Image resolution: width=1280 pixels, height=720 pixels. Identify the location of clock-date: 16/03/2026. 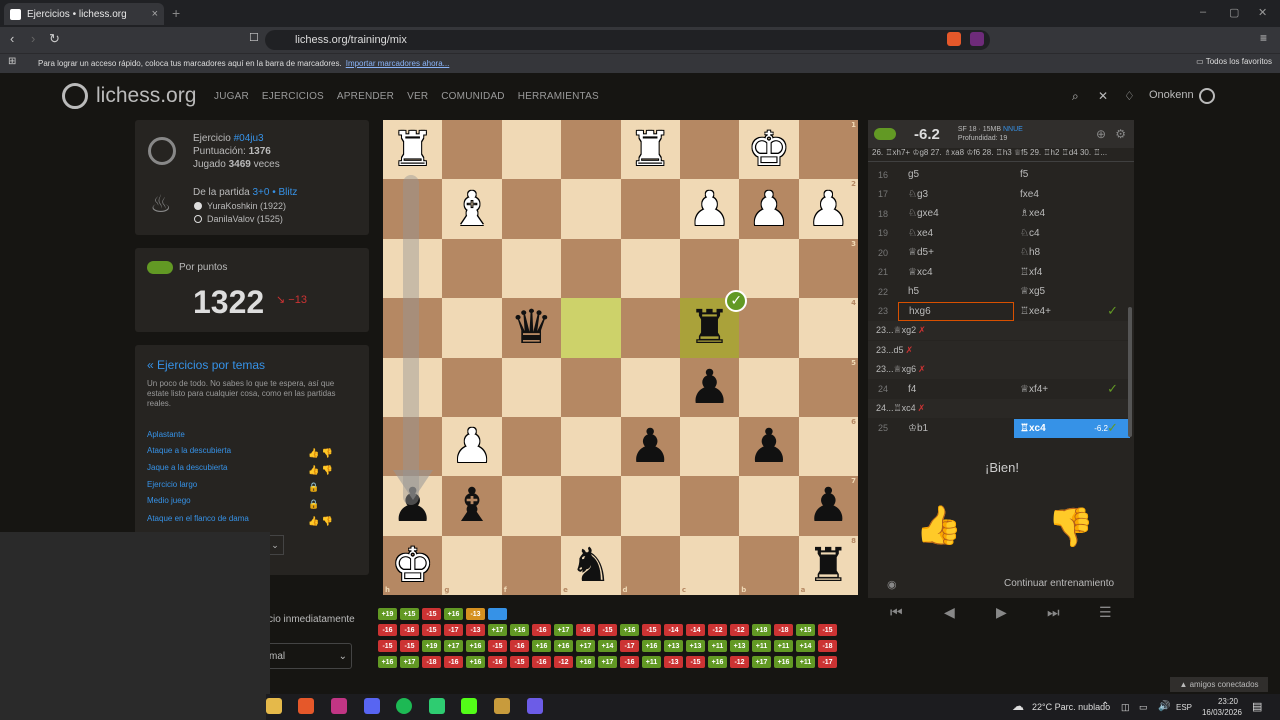
(1220, 712).